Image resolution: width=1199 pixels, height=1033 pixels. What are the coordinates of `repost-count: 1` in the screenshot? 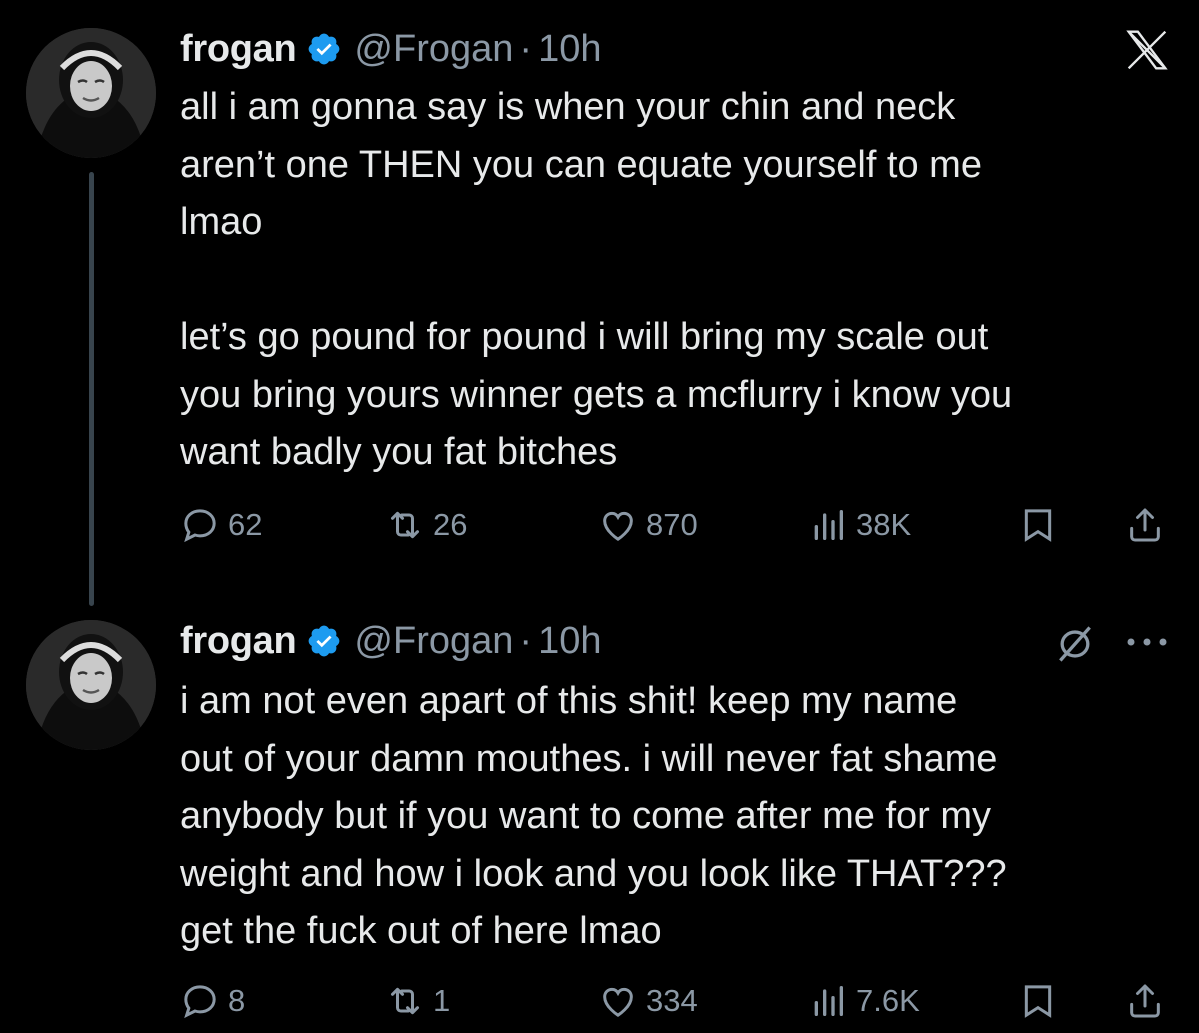 It's located at (442, 1000).